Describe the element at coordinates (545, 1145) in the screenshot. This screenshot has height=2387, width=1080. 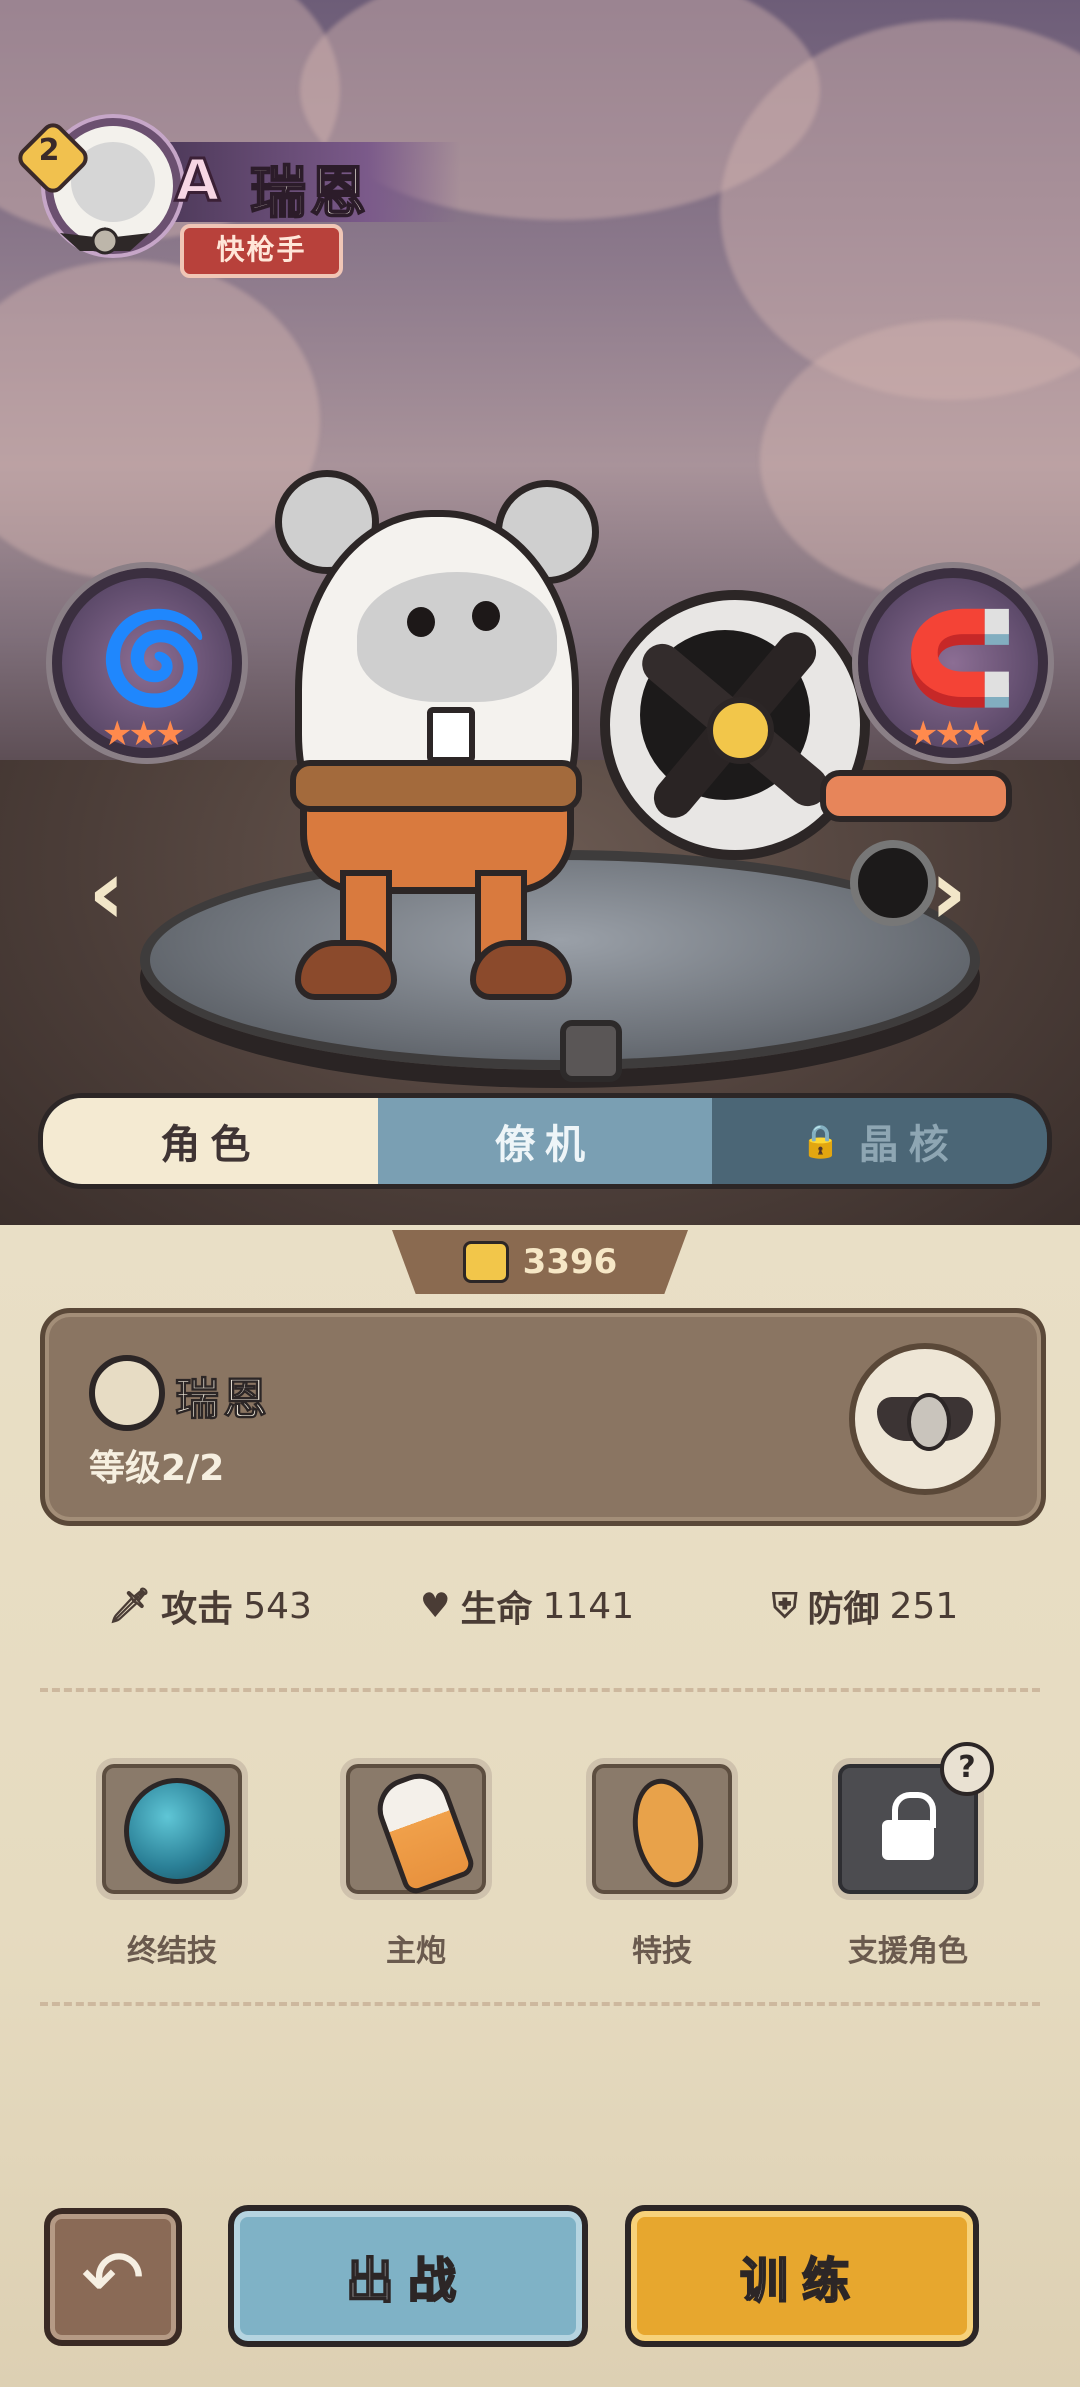
I see `tab-label: 僚机` at that location.